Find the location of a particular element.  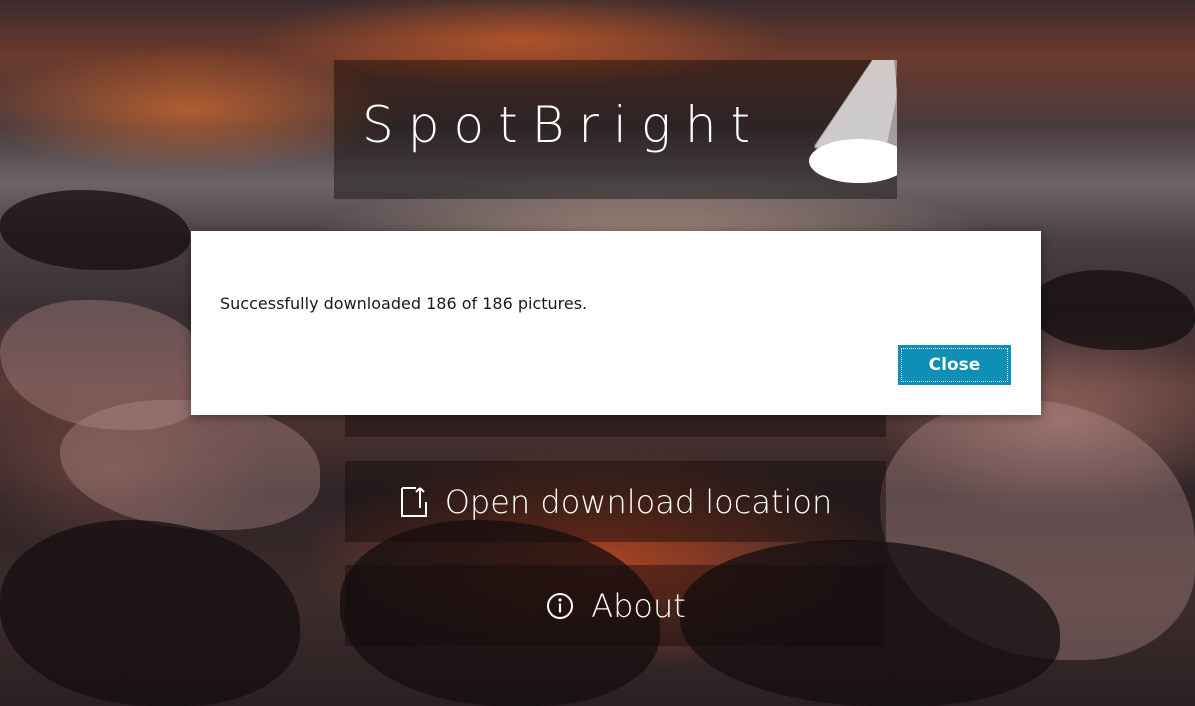

open-download-location-button: Open download location is located at coordinates (615, 501).